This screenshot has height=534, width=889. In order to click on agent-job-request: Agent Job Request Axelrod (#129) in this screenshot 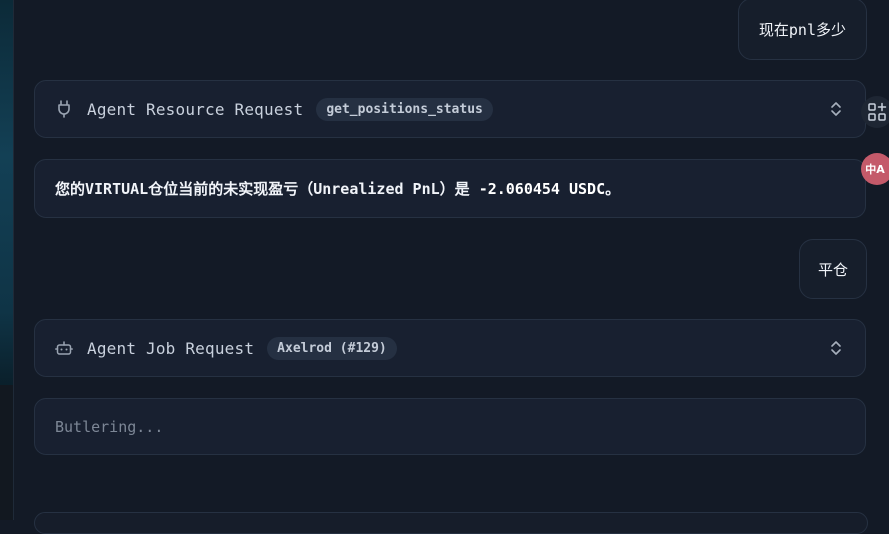, I will do `click(450, 348)`.